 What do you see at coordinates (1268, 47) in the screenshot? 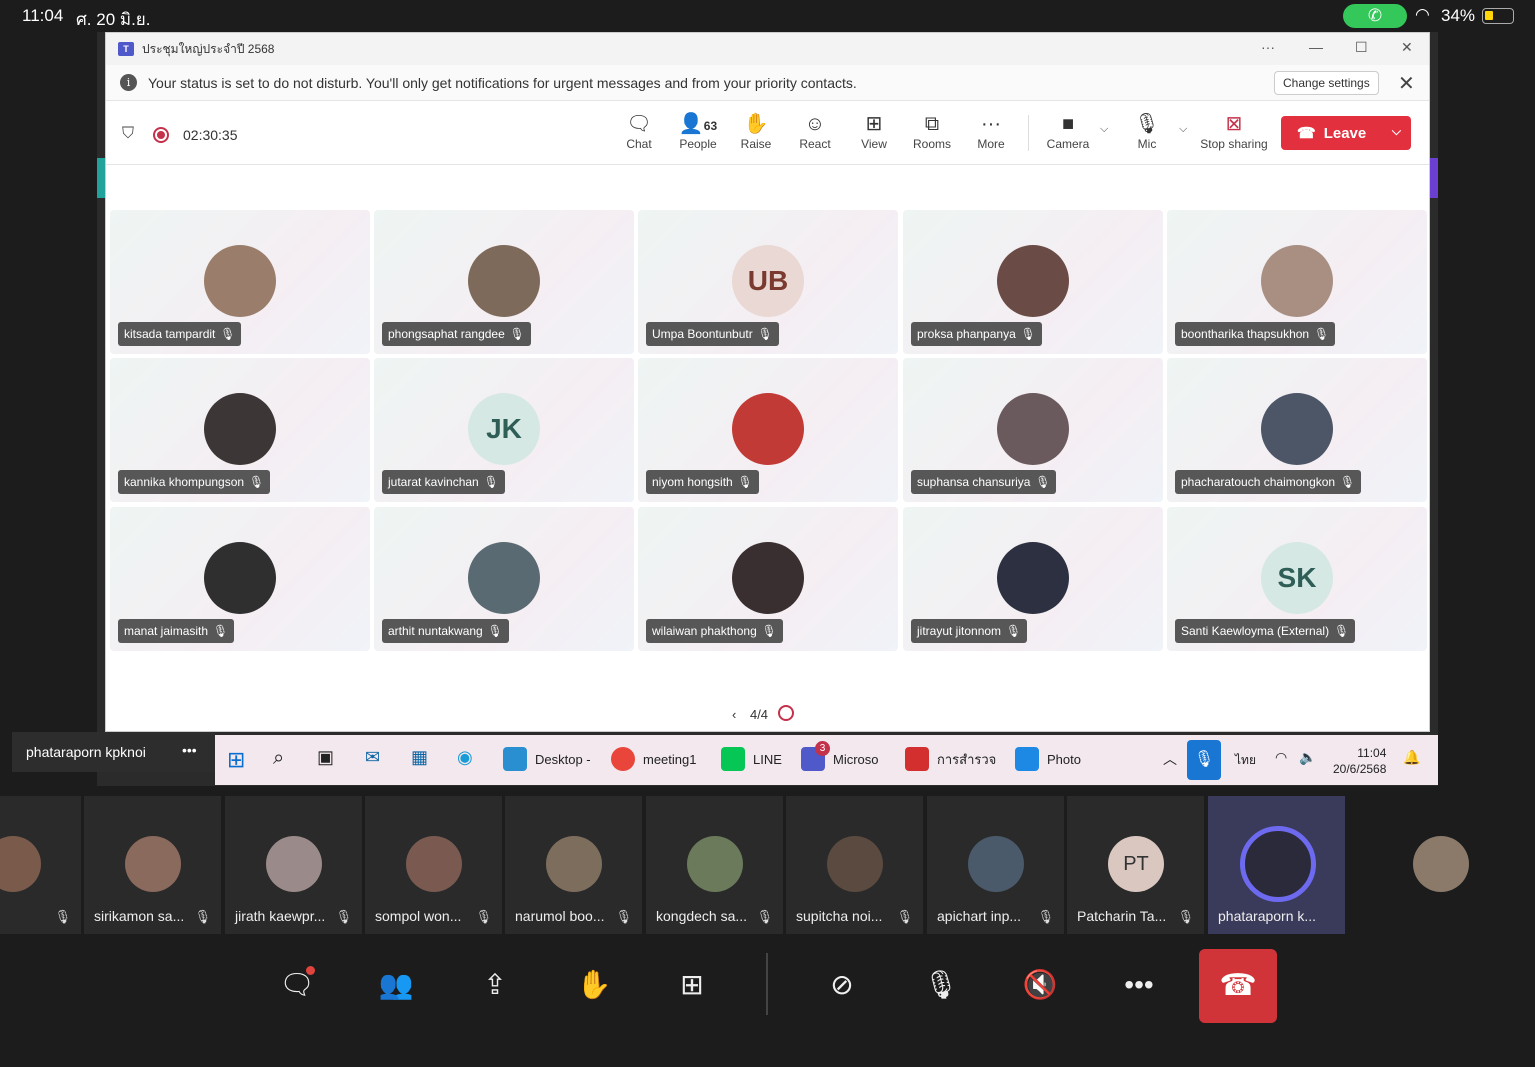
I see `more-options-icon: ···` at bounding box center [1268, 47].